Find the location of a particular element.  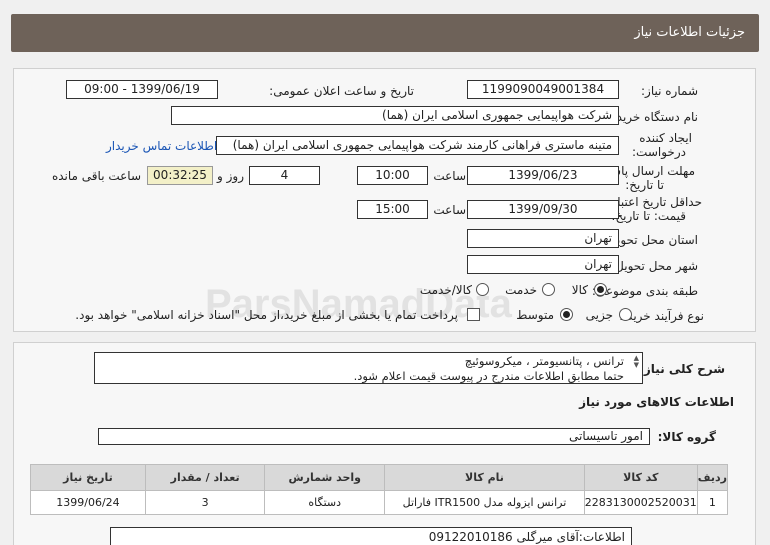

remaining-time-timer: 00:32:25 is located at coordinates (180, 175).